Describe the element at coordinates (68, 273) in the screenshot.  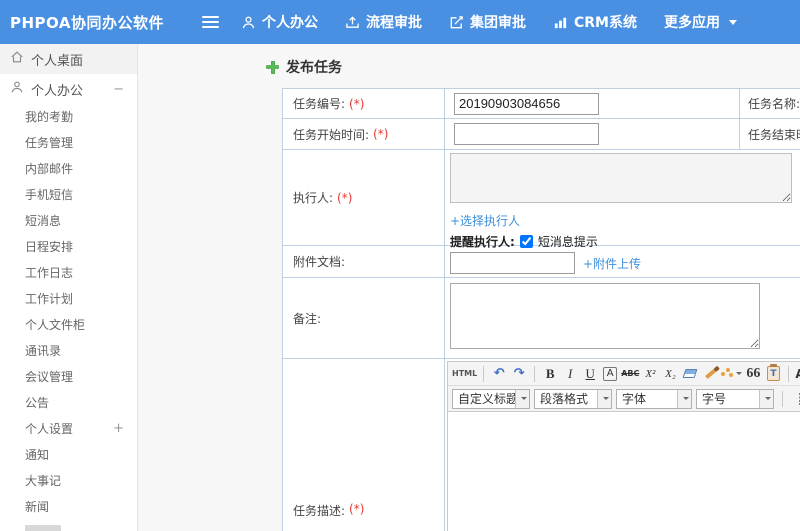
I see `sidebar-item-work-log: 工作日志` at that location.